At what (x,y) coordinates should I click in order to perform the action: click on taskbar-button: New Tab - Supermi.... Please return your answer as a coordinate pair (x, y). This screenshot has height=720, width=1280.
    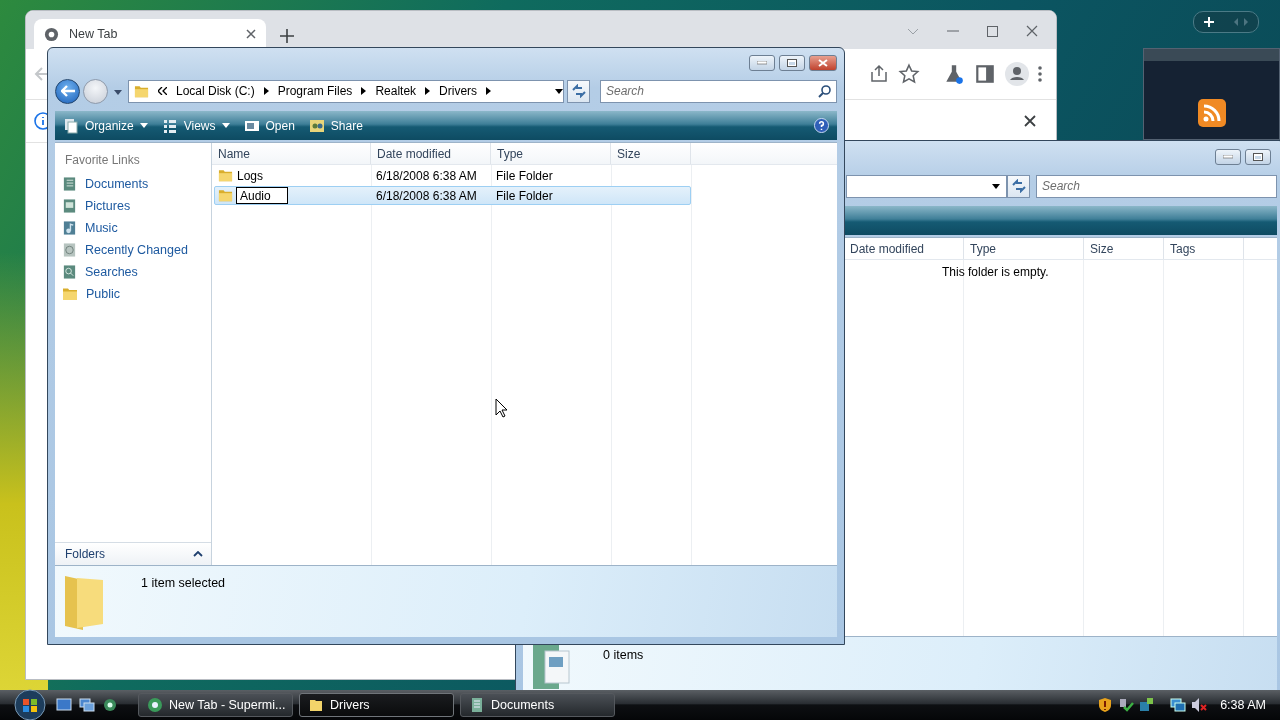
    Looking at the image, I should click on (215, 705).